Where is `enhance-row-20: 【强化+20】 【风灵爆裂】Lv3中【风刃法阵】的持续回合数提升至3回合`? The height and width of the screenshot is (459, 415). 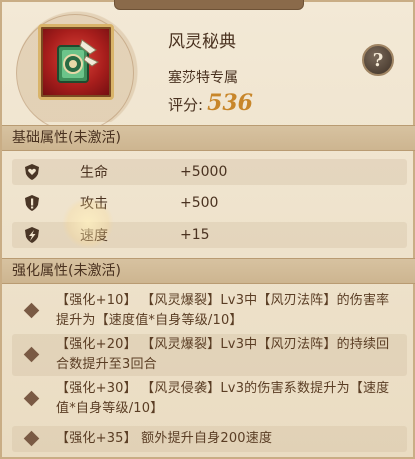
enhance-row-20: 【强化+20】 【风灵爆裂】Lv3中【风刃法阵】的持续回合数提升至3回合 is located at coordinates (209, 355).